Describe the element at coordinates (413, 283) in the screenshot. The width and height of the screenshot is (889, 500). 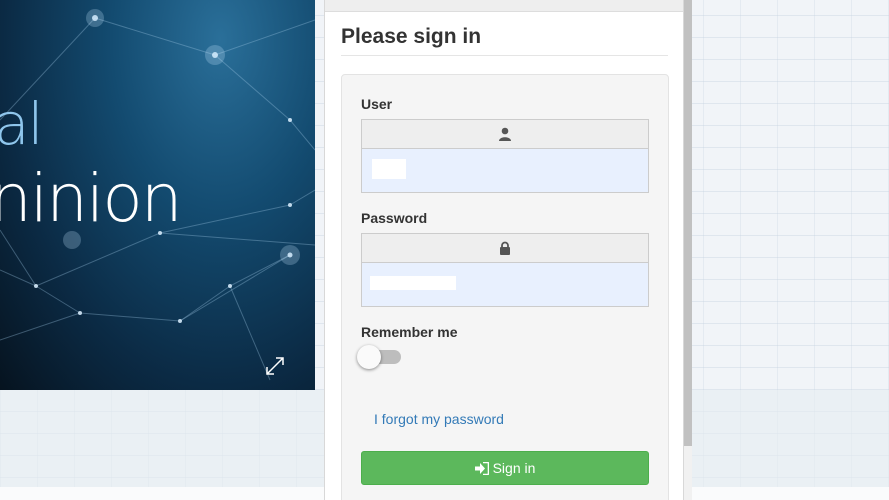
I see `password-value-redaction` at that location.